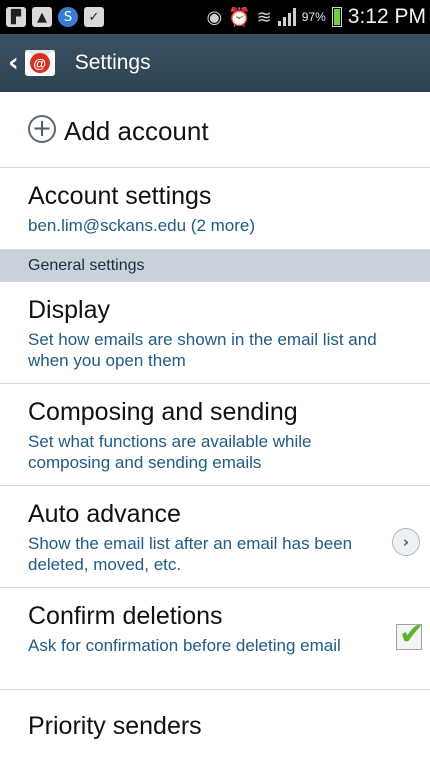 Image resolution: width=430 pixels, height=770 pixels. What do you see at coordinates (125, 616) in the screenshot?
I see `confirm-deletions-title: Confirm deletions` at bounding box center [125, 616].